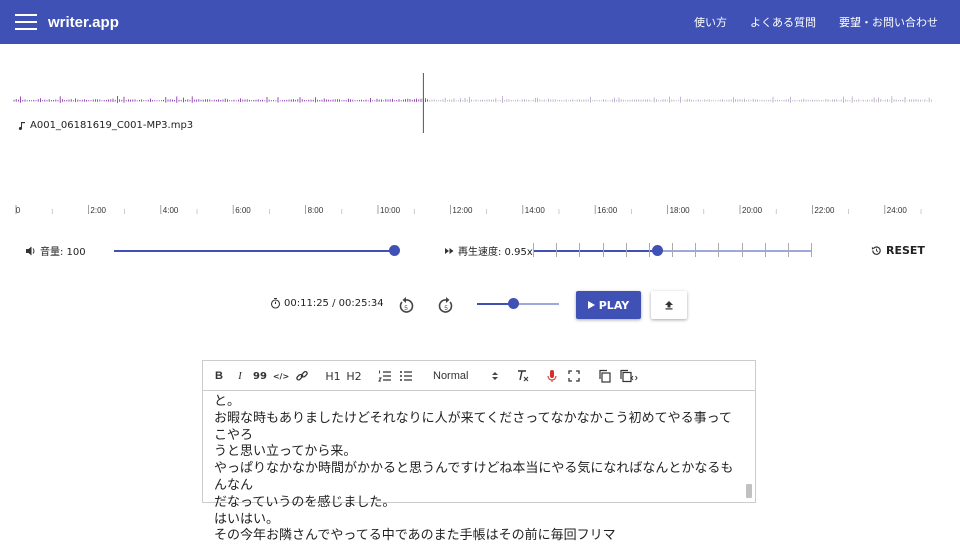  What do you see at coordinates (98, 210) in the screenshot?
I see `timeline-label: 2:00` at bounding box center [98, 210].